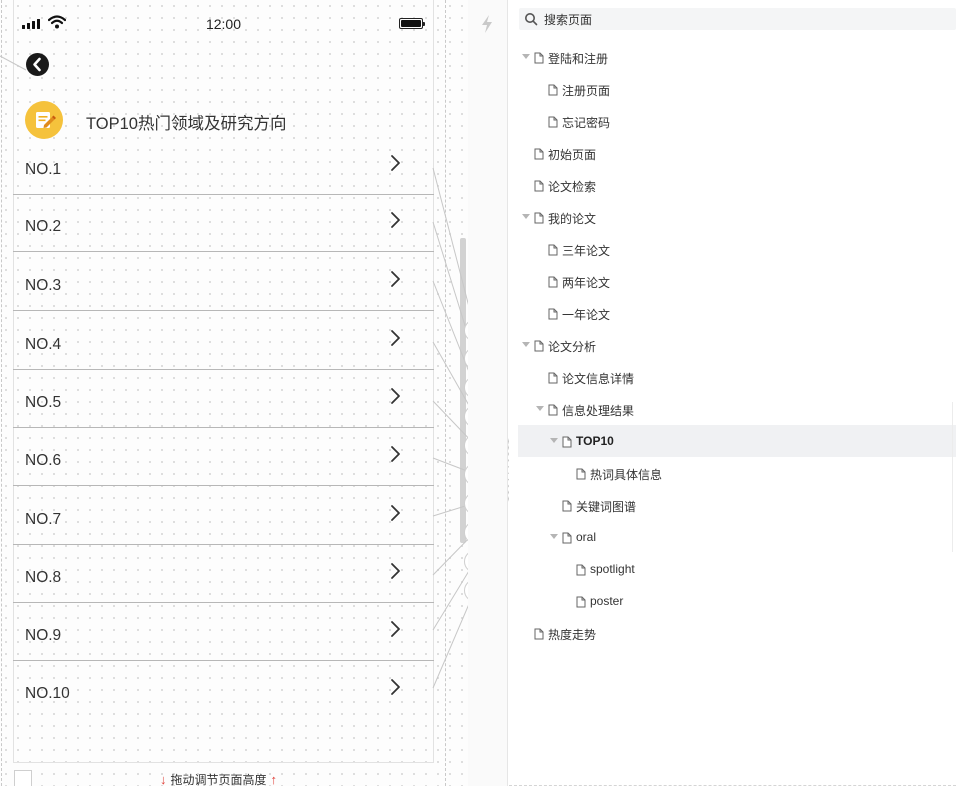 The width and height of the screenshot is (956, 786). What do you see at coordinates (737, 19) in the screenshot?
I see `page-search: 搜索页面` at bounding box center [737, 19].